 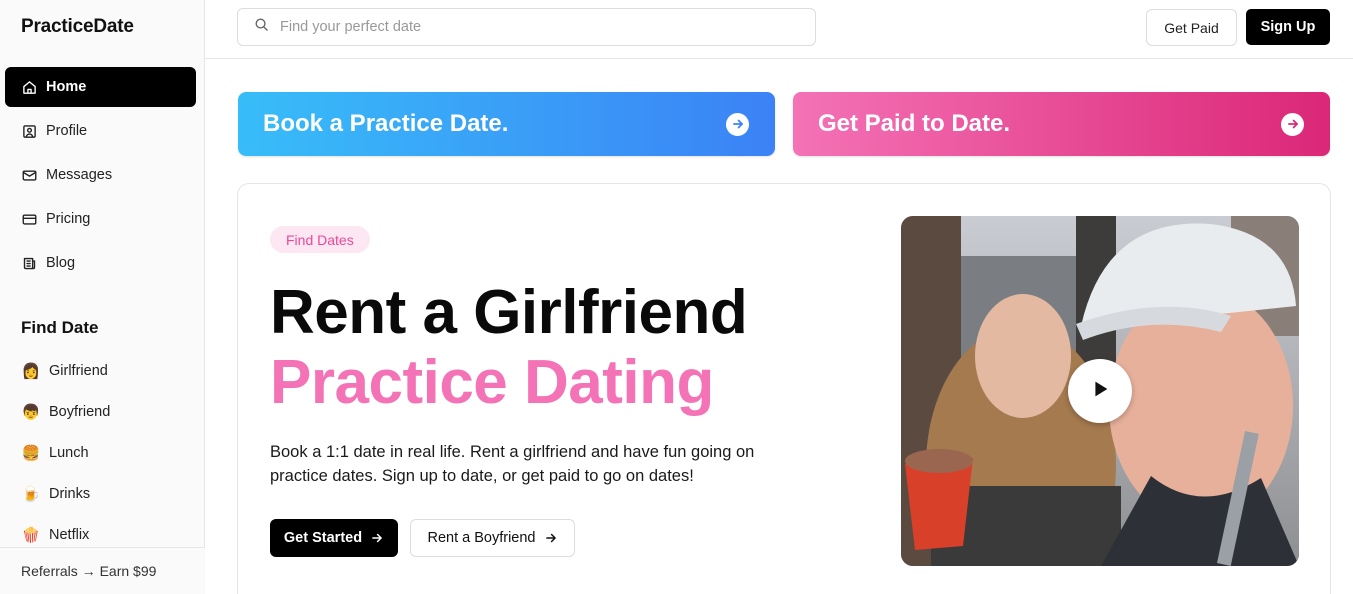 I want to click on search-bar, so click(x=526, y=27).